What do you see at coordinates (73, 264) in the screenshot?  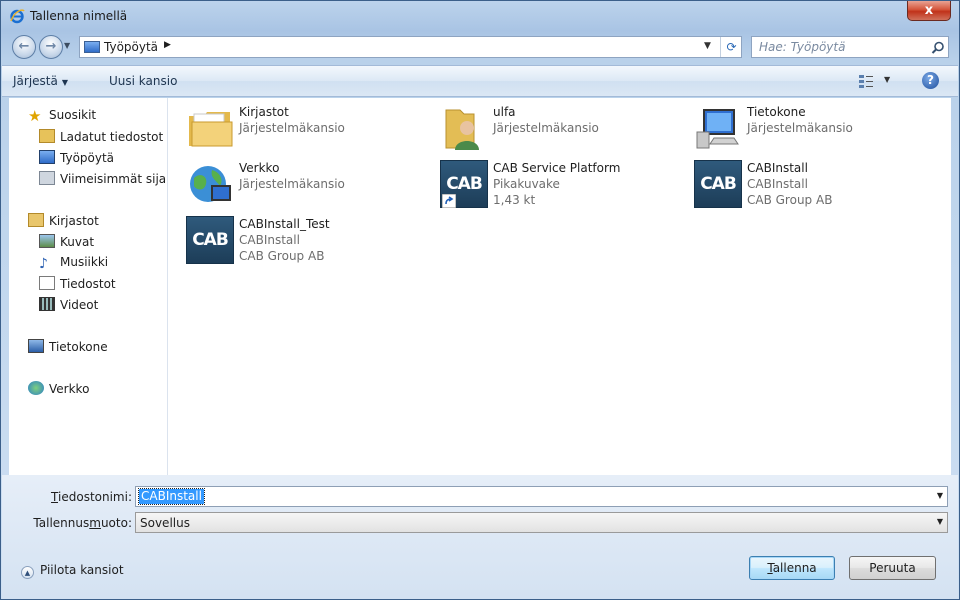 I see `sidebar-item-music: ♪ Musiikki` at bounding box center [73, 264].